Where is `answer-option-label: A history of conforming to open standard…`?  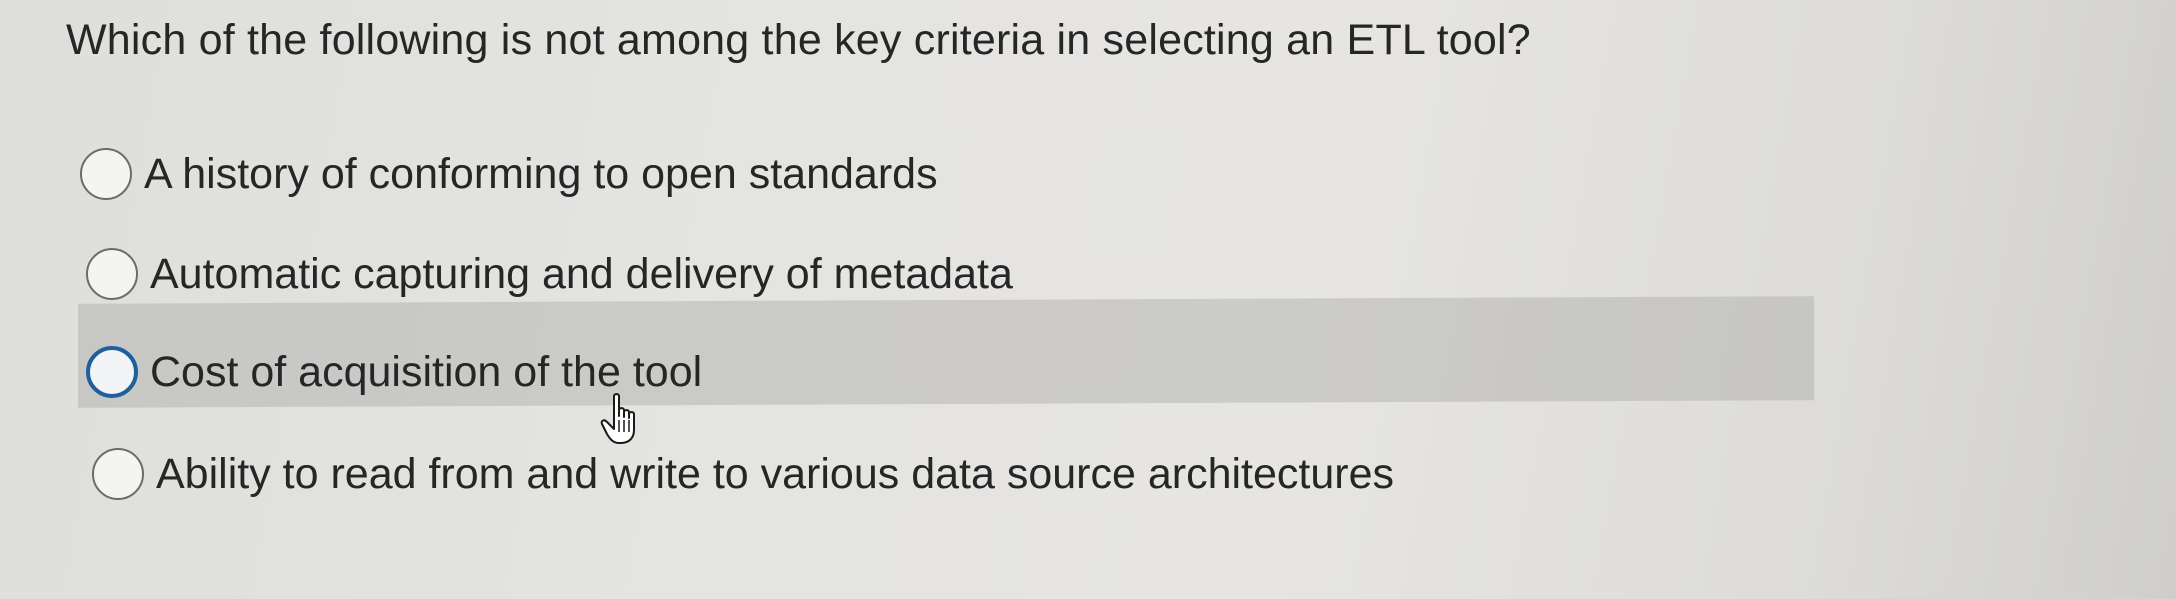
answer-option-label: A history of conforming to open standard… is located at coordinates (541, 174).